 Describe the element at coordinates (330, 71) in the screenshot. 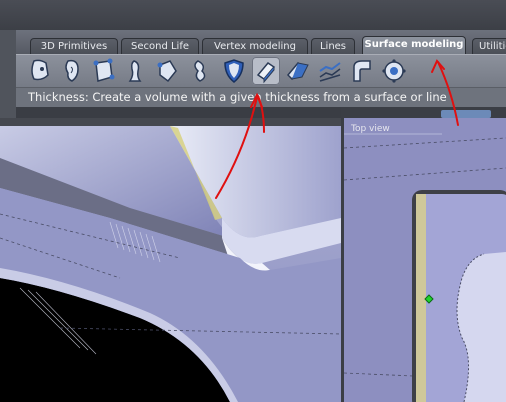

I see `surface-steps-icon` at that location.